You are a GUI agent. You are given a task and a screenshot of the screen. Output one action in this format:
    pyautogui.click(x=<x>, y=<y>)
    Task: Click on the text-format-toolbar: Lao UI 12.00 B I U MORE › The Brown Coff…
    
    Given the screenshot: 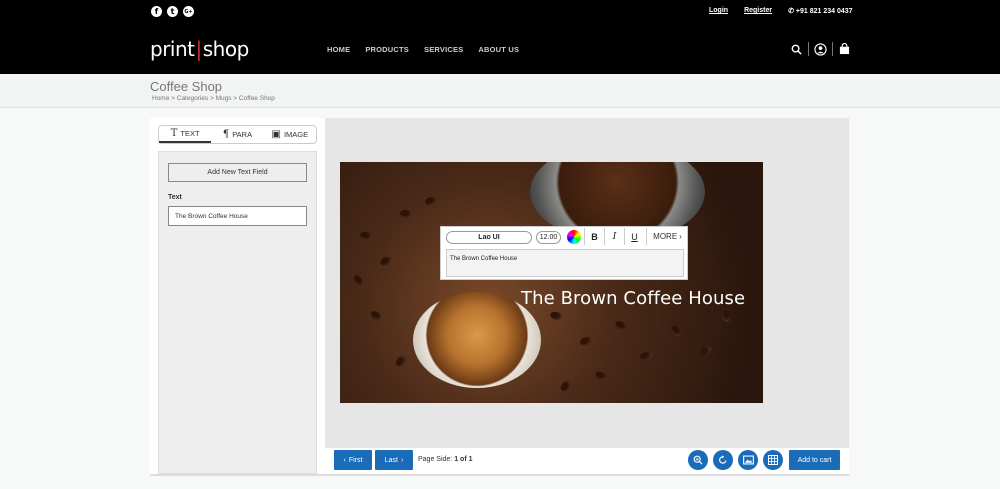 What is the action you would take?
    pyautogui.click(x=564, y=253)
    